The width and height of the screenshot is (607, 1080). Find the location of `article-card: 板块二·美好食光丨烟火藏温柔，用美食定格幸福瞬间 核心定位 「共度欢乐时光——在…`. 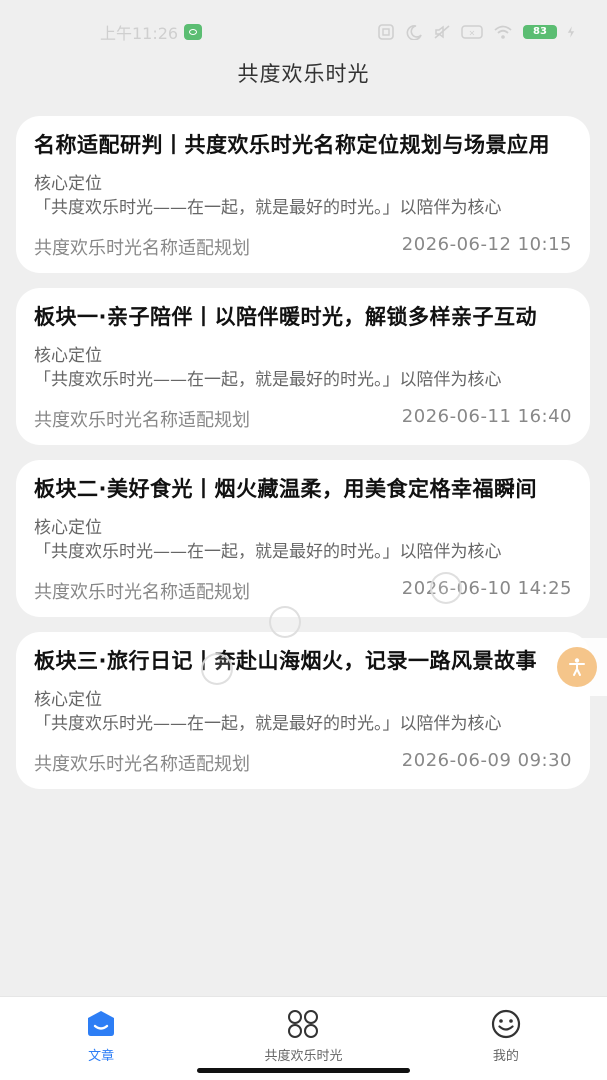

article-card: 板块二·美好食光丨烟火藏温柔，用美食定格幸福瞬间 核心定位 「共度欢乐时光——在… is located at coordinates (303, 538).